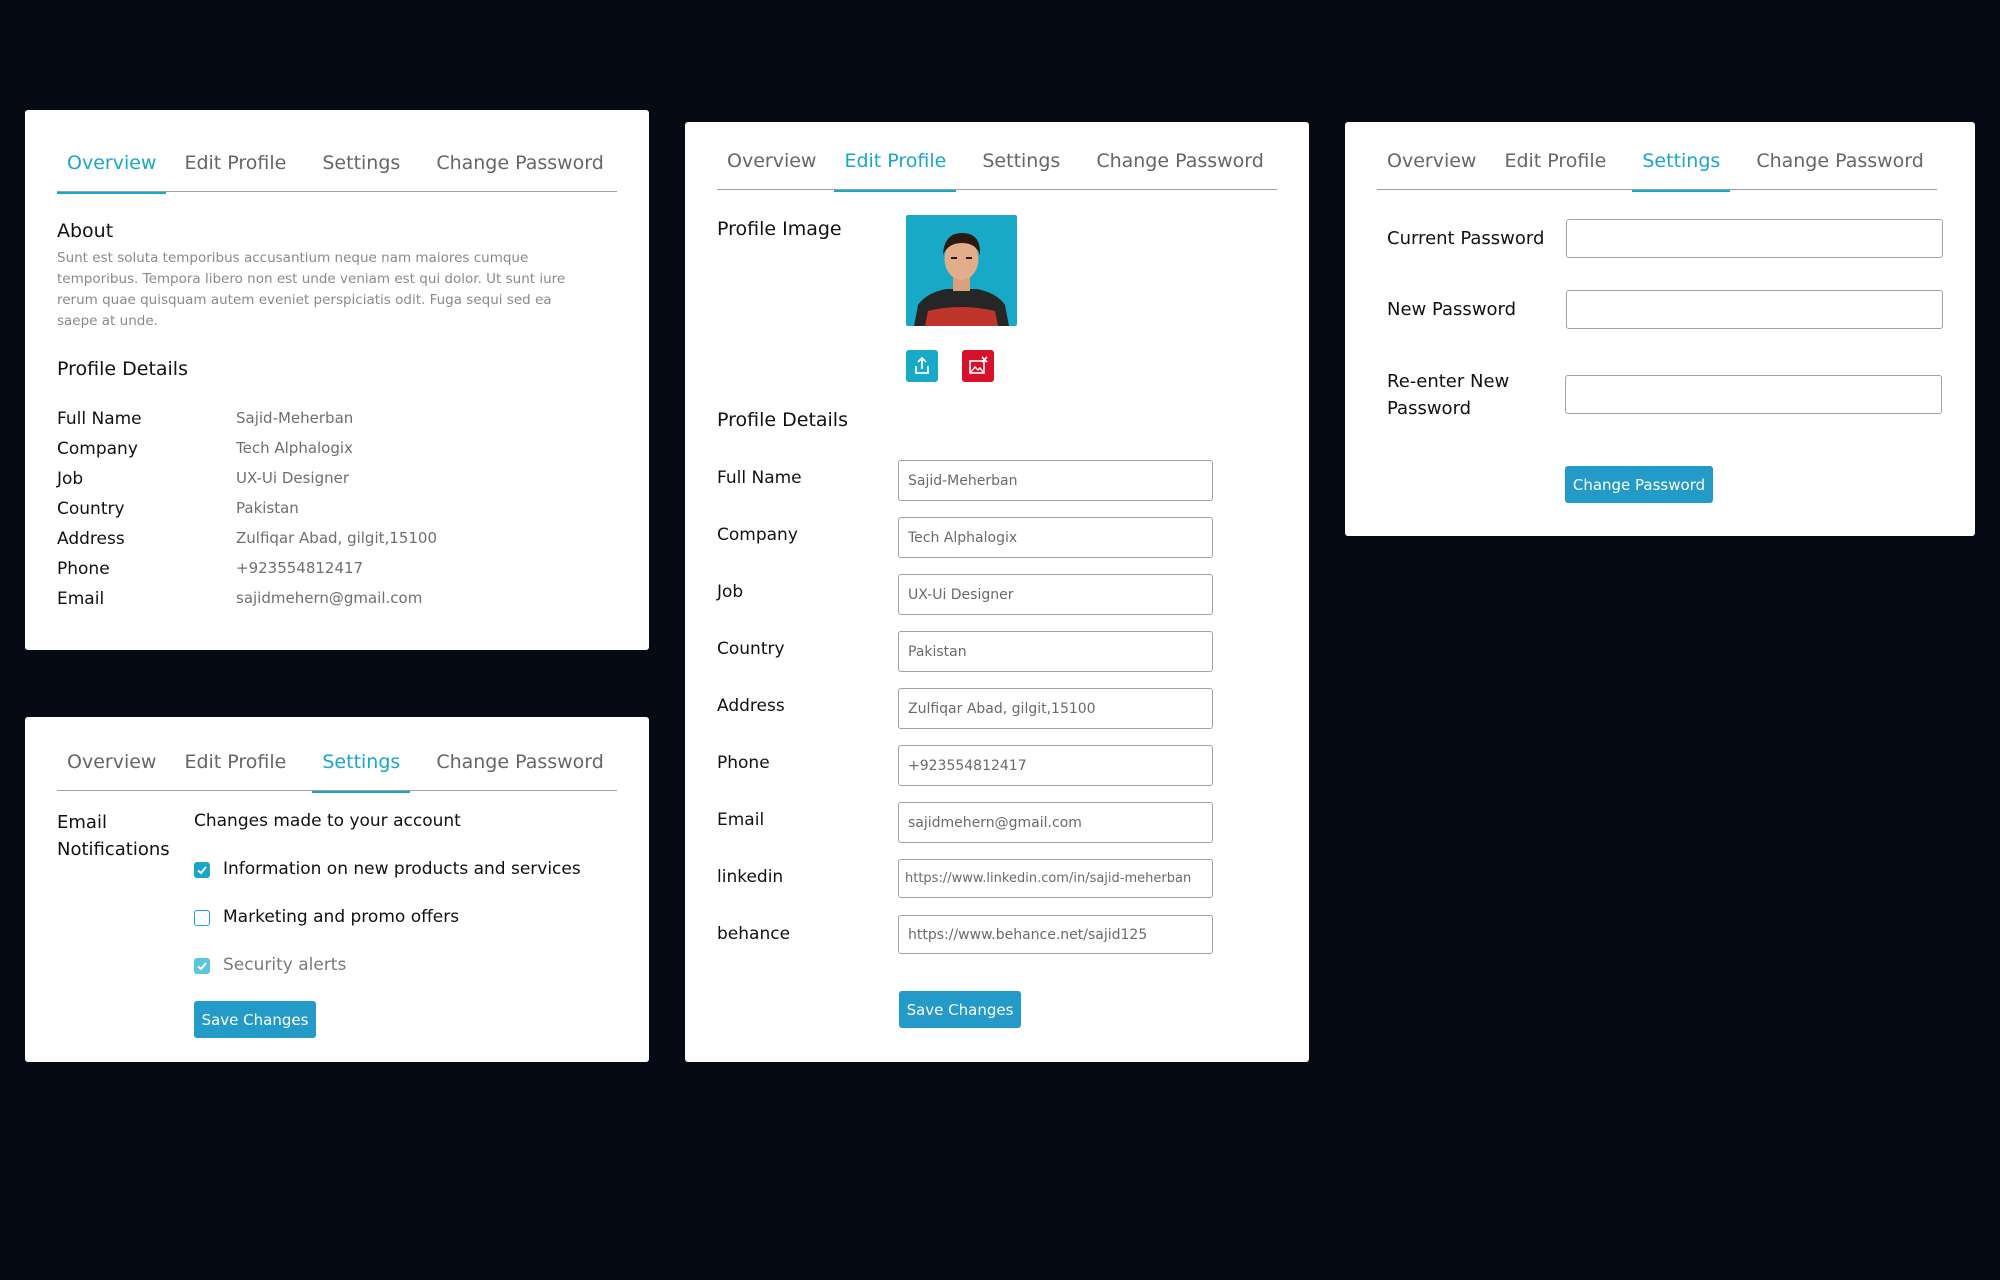  Describe the element at coordinates (97, 449) in the screenshot. I see `detail-label: Company` at that location.